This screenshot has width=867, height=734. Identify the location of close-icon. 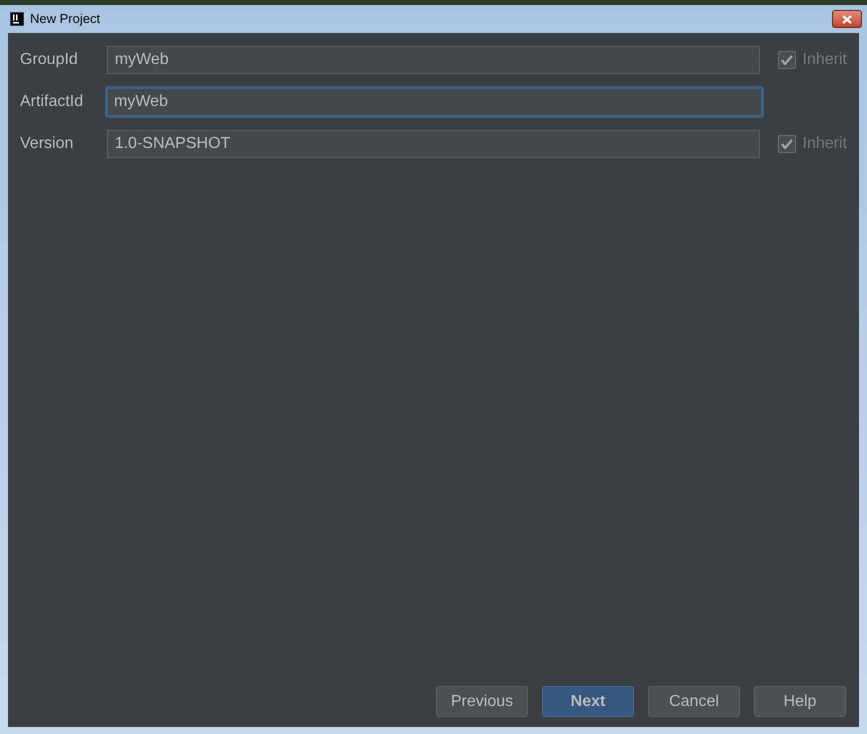
(847, 19).